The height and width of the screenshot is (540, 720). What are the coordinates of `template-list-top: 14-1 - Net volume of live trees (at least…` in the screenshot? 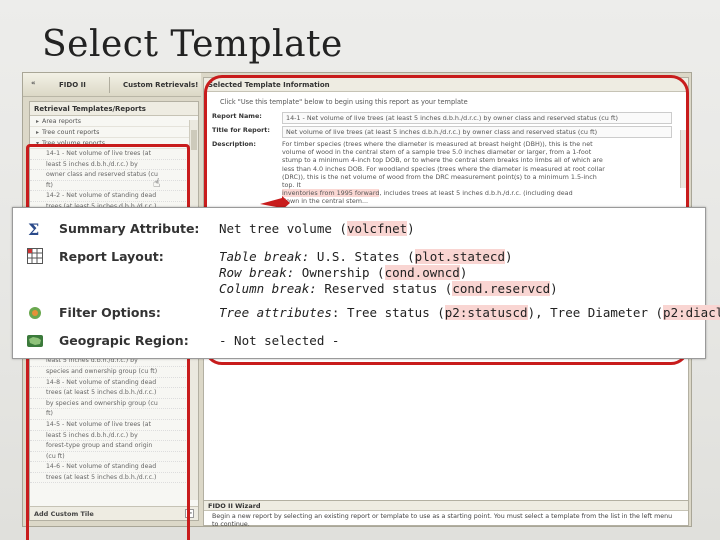 It's located at (114, 181).